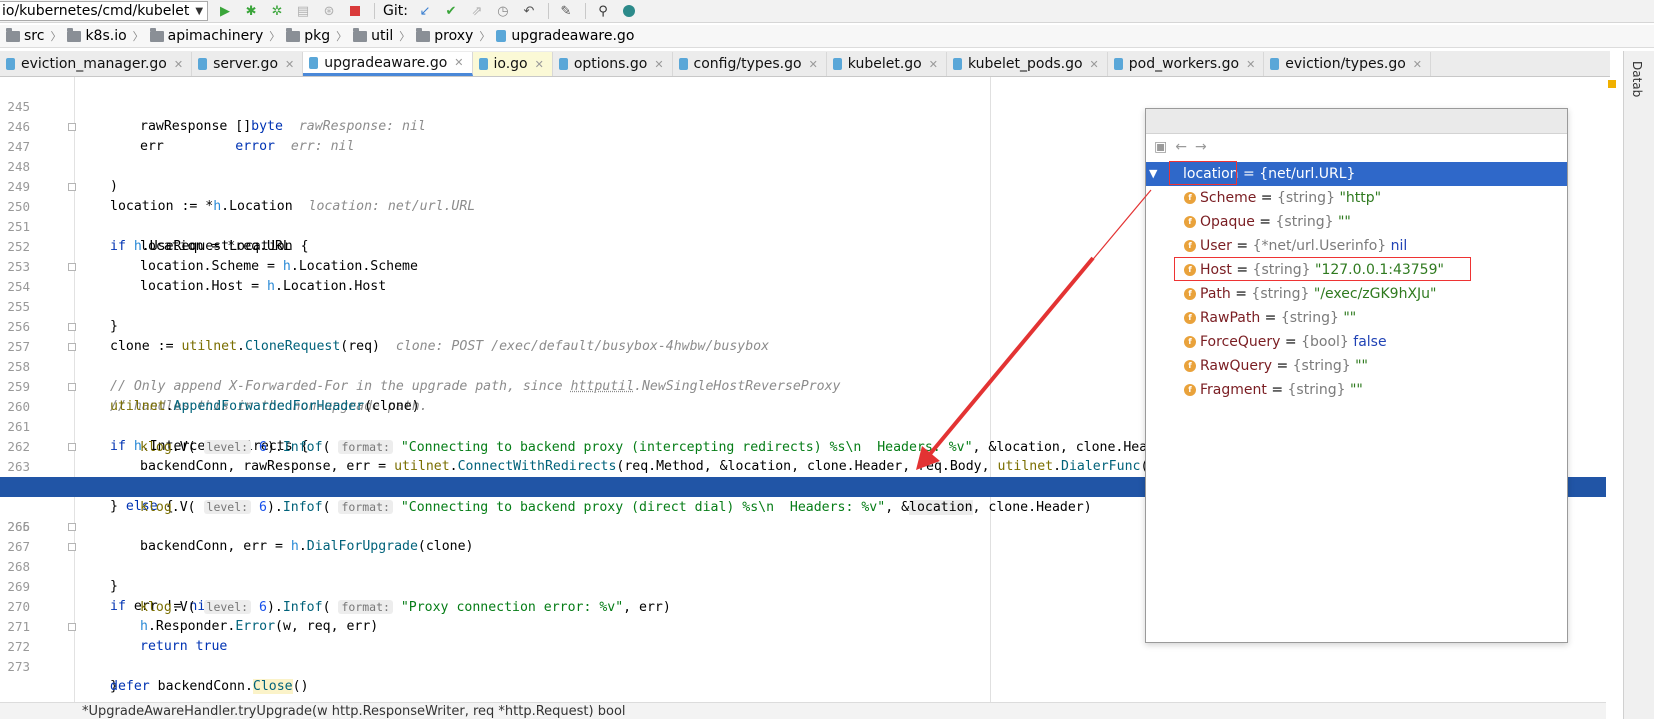  Describe the element at coordinates (277, 11) in the screenshot. I see `coverage-icon: ✲` at that location.